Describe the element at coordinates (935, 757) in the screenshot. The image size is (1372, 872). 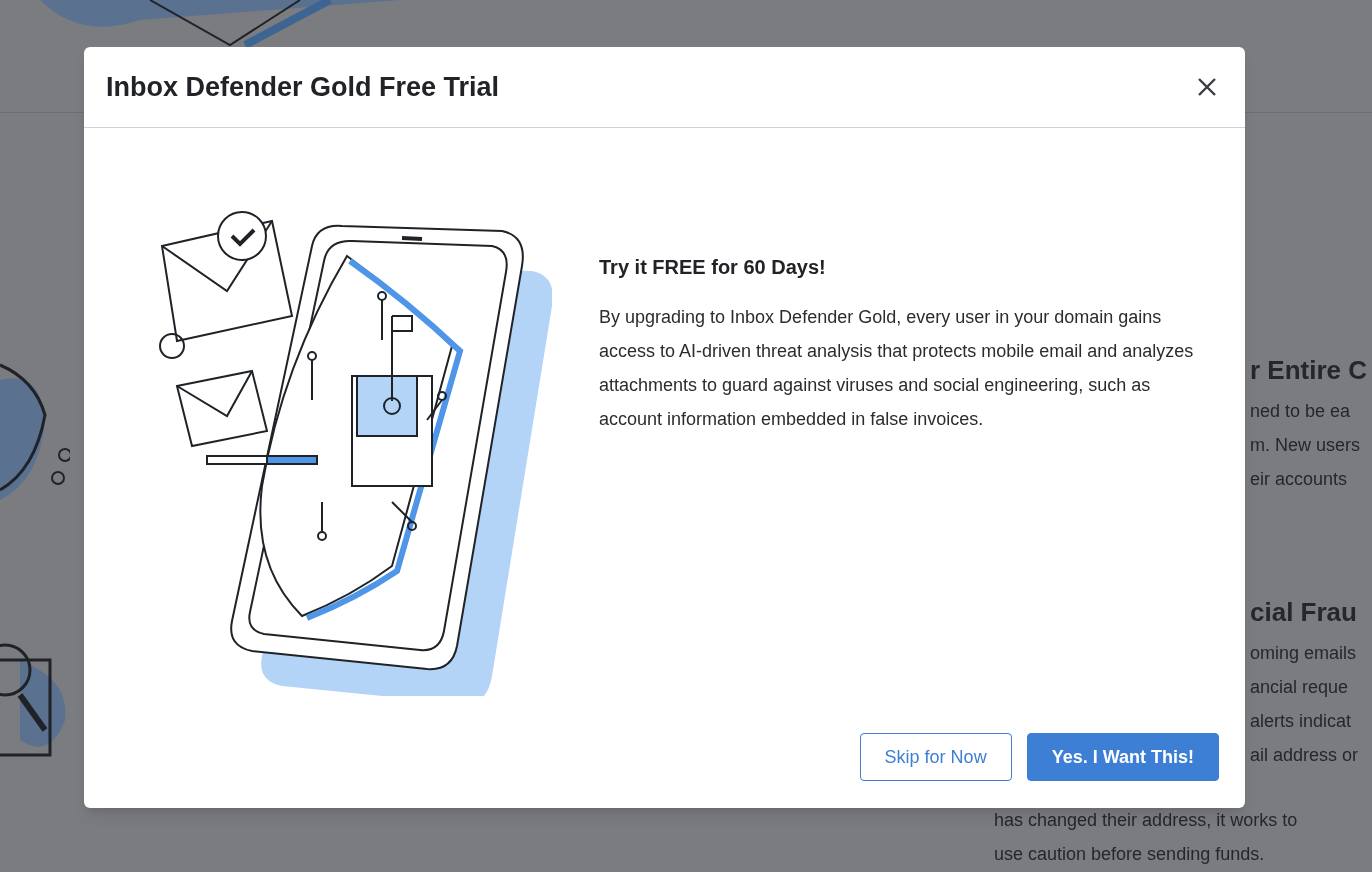
I see `skip-button: Skip for Now` at that location.